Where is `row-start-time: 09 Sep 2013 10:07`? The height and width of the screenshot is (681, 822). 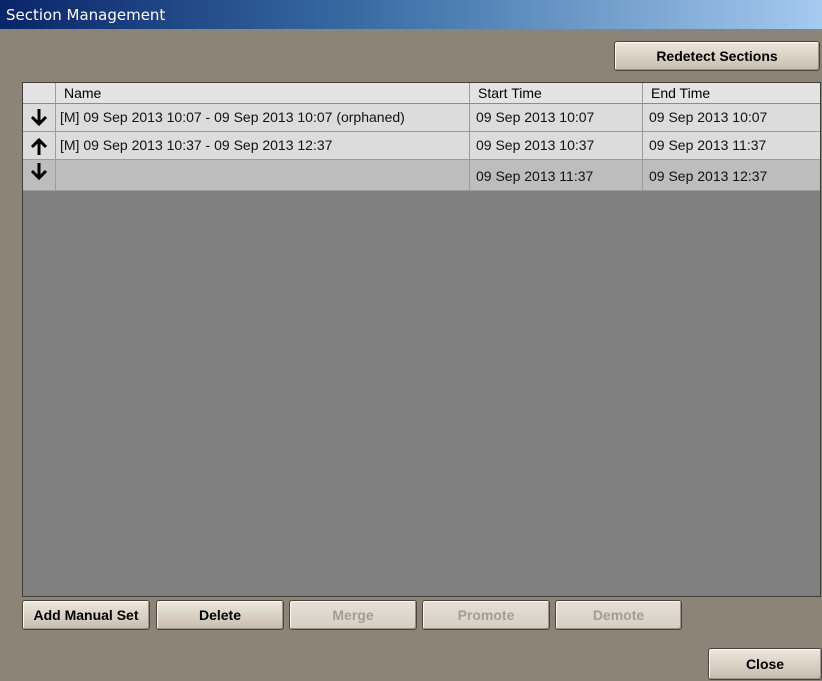 row-start-time: 09 Sep 2013 10:07 is located at coordinates (556, 117).